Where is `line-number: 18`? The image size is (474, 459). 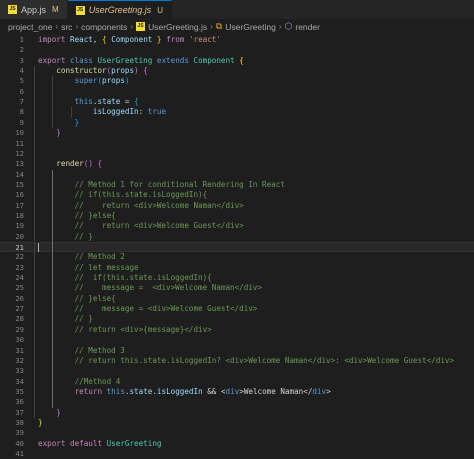 line-number: 18 is located at coordinates (19, 215).